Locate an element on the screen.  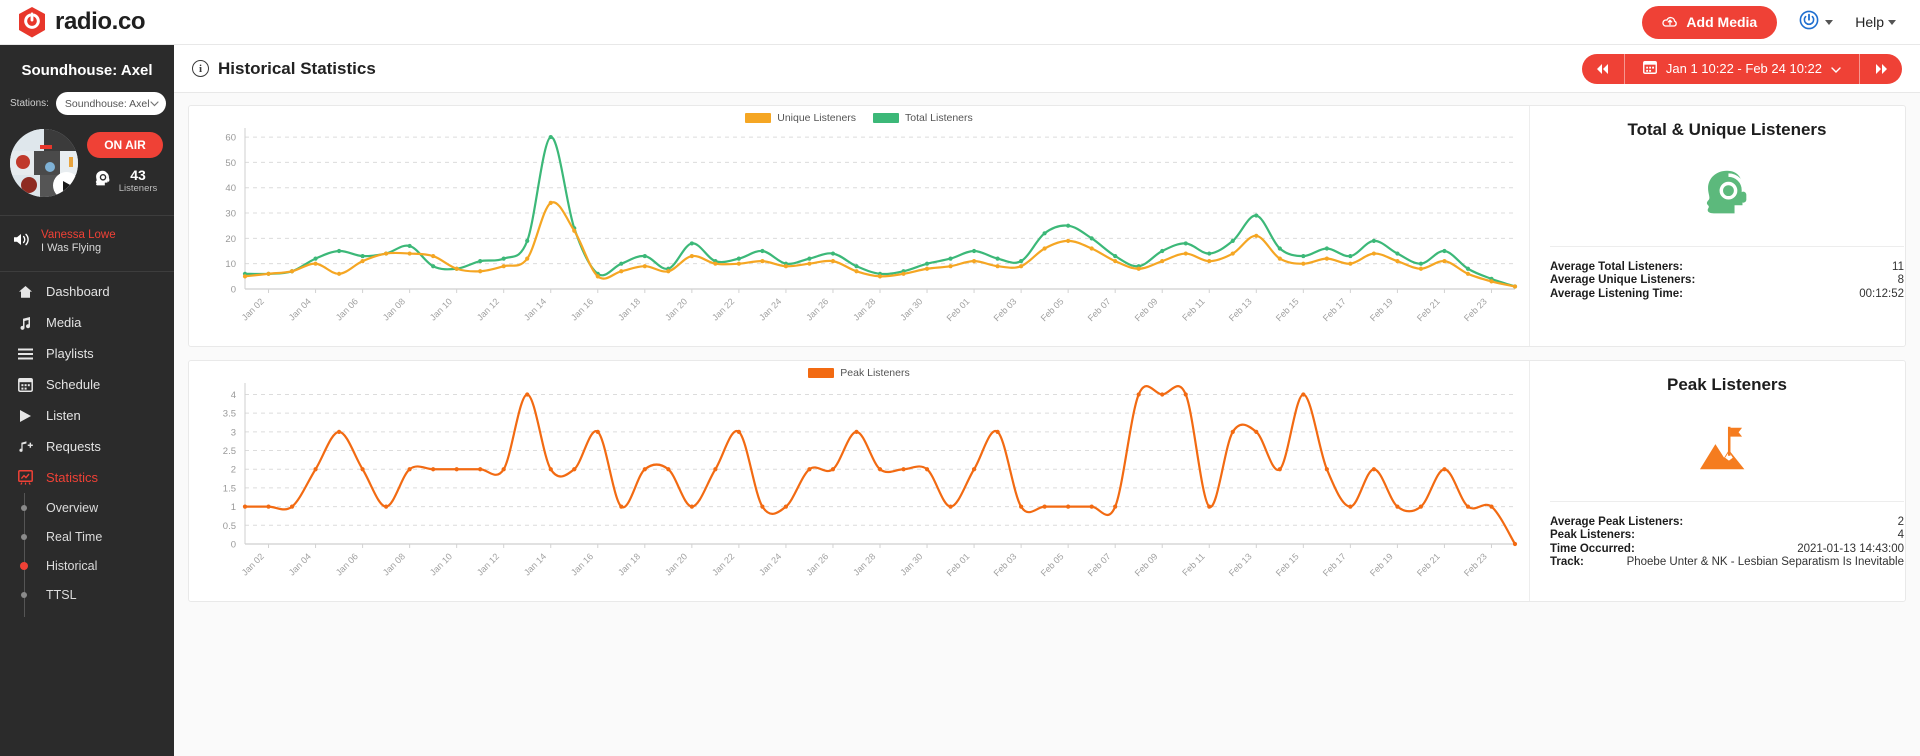
sidebar-item-requests: Requests is located at coordinates (87, 446).